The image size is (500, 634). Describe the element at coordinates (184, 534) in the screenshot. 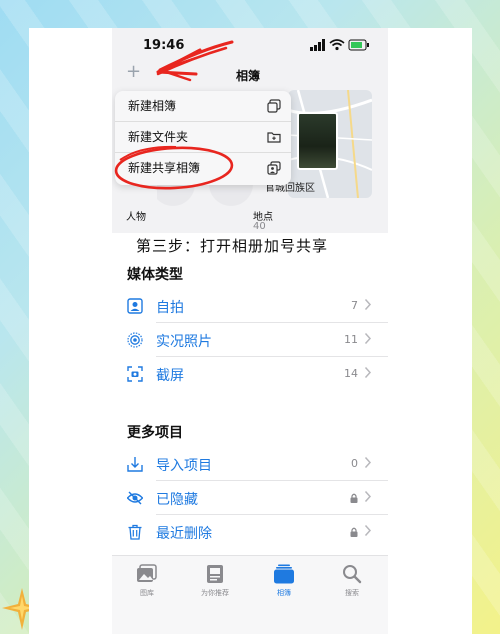

I see `list-item-label: 最近删除` at that location.